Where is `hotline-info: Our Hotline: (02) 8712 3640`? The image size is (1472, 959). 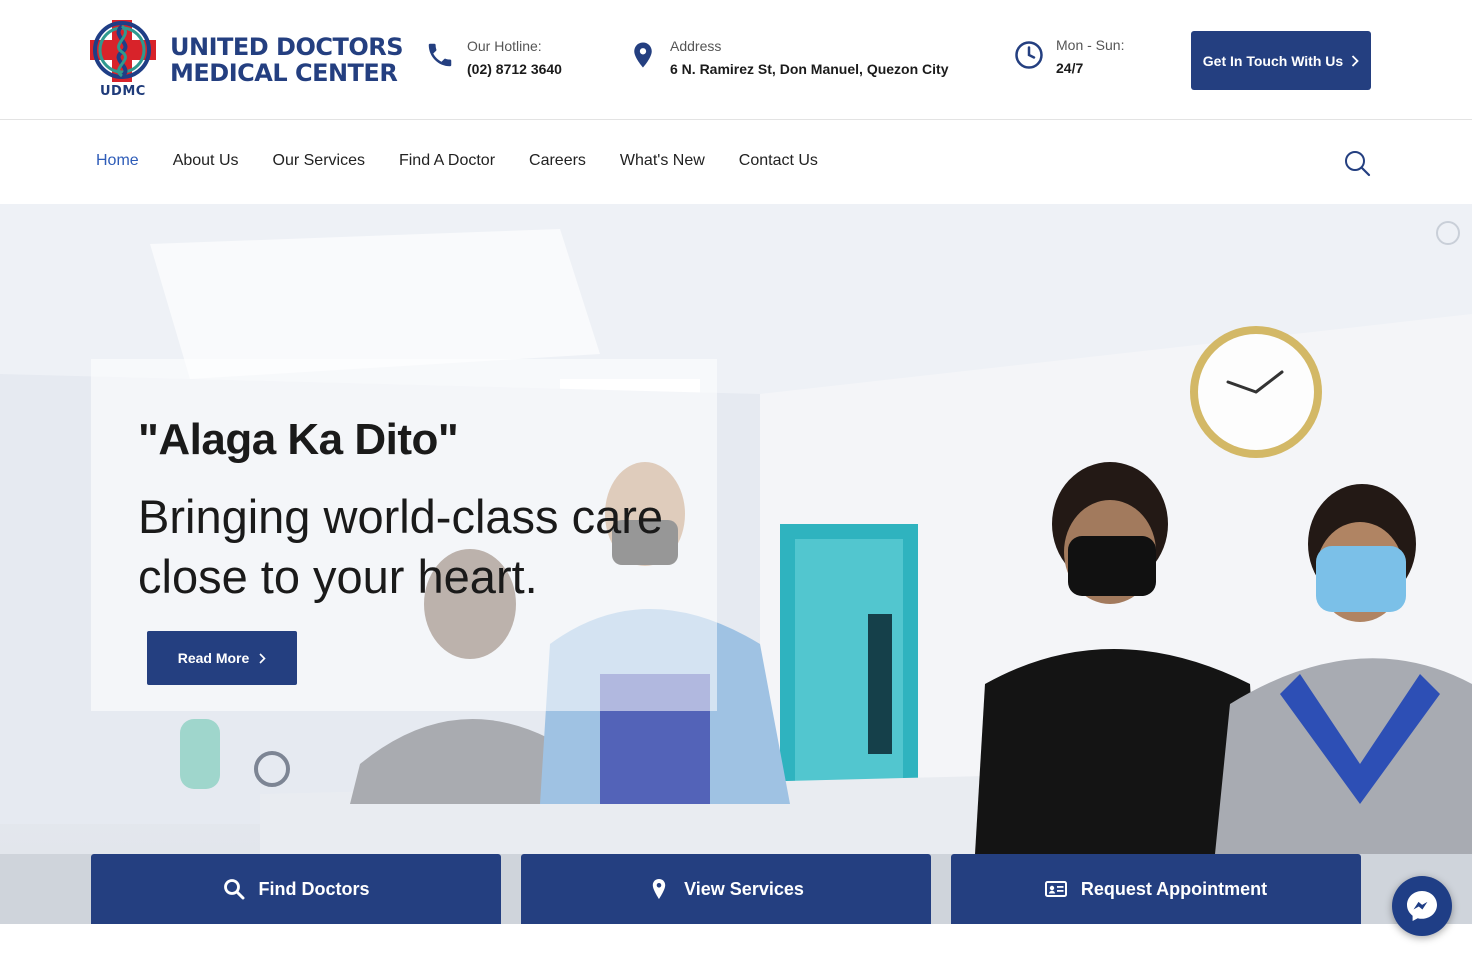 hotline-info: Our Hotline: (02) 8712 3640 is located at coordinates (515, 61).